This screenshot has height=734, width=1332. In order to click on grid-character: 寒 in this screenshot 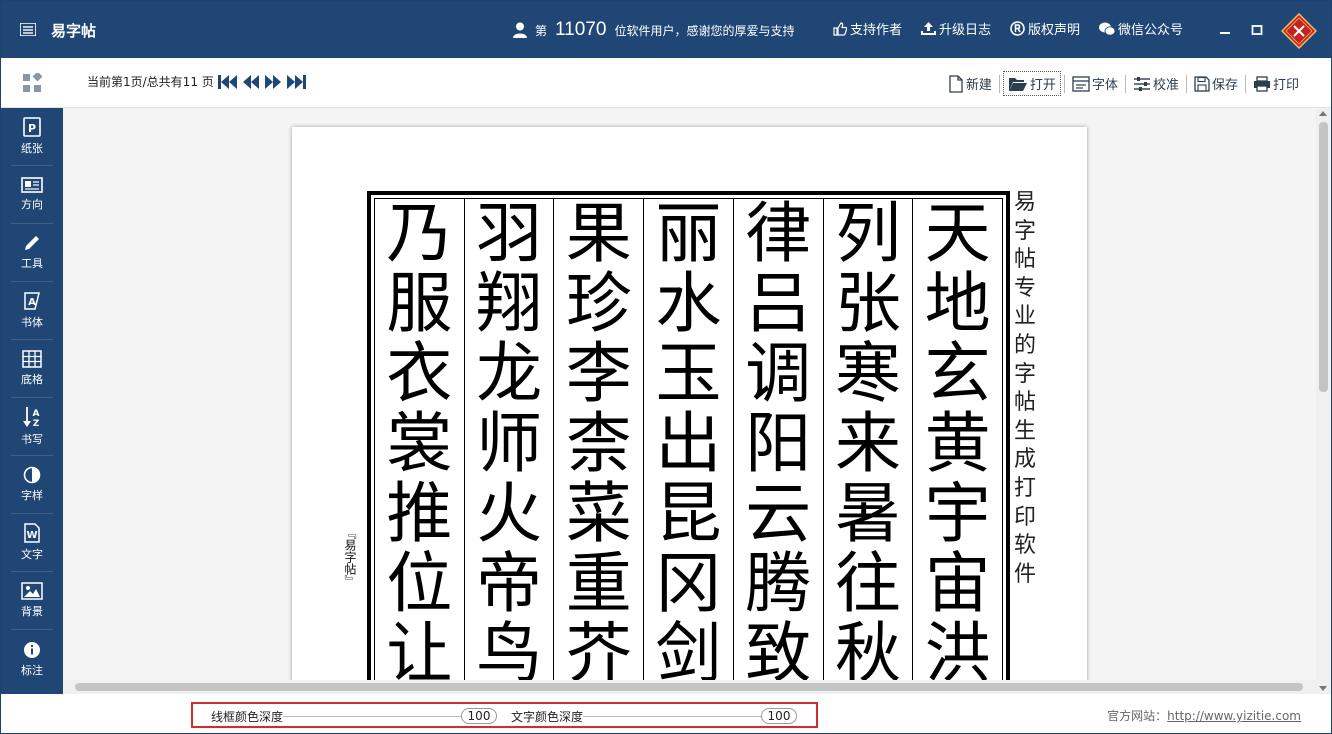, I will do `click(867, 373)`.